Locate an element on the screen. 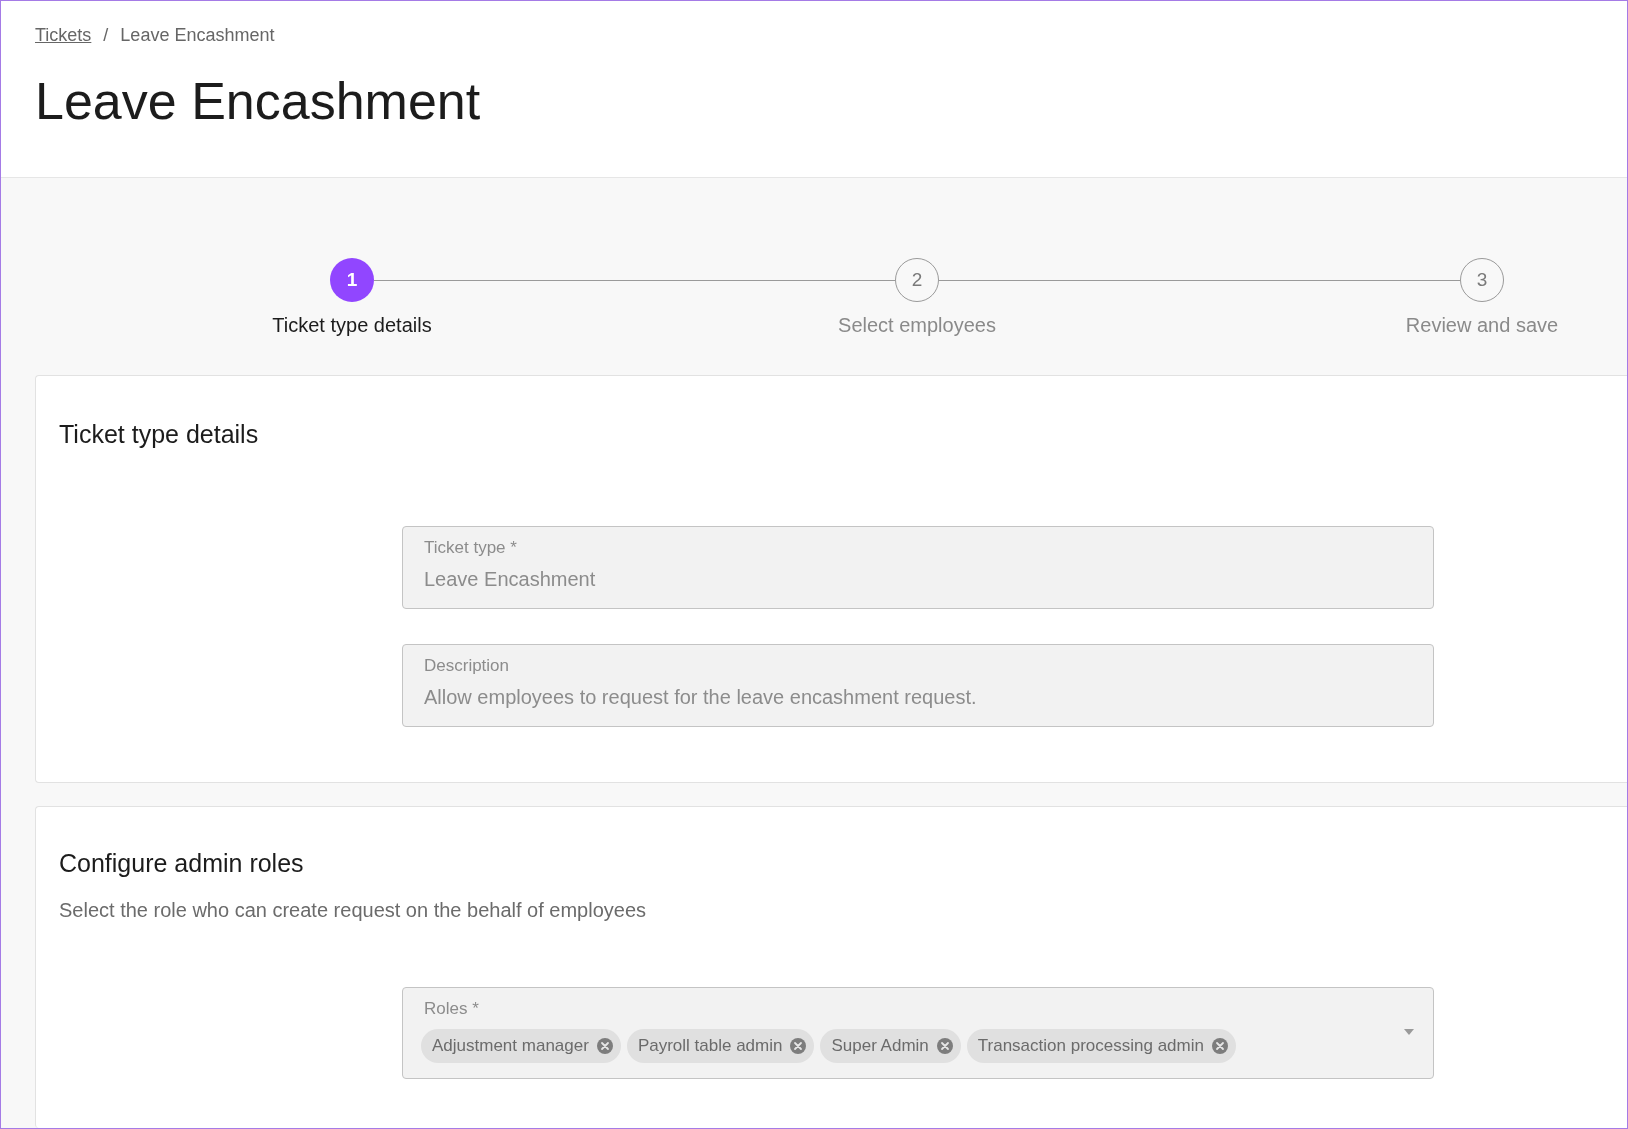 The image size is (1628, 1129). chip-label: Adjustment manager is located at coordinates (510, 1045).